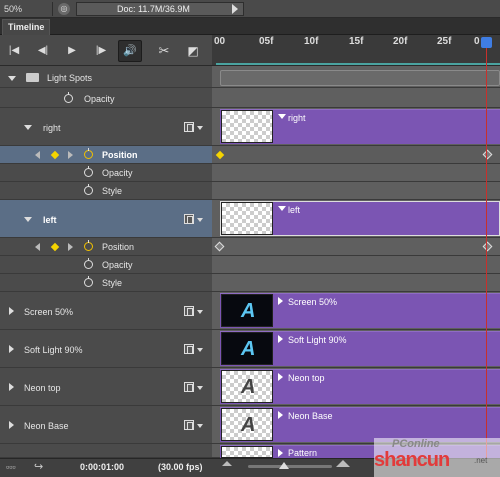  Describe the element at coordinates (220, 41) in the screenshot. I see `ruler-tick: 00` at that location.